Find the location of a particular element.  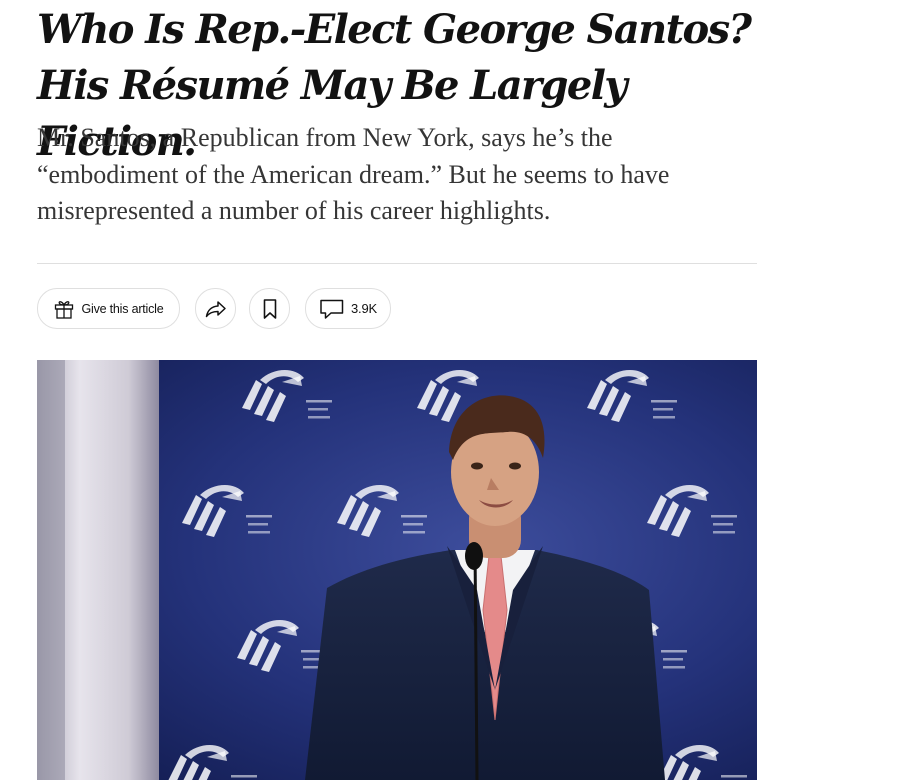

gift-icon is located at coordinates (64, 309).